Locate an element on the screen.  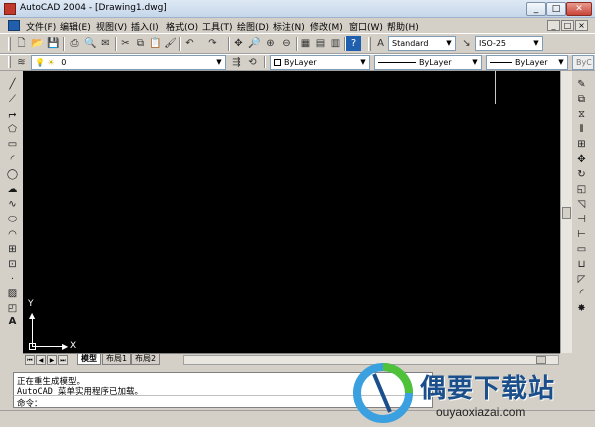
zoom-window-icon: ⊕ is located at coordinates (270, 43).